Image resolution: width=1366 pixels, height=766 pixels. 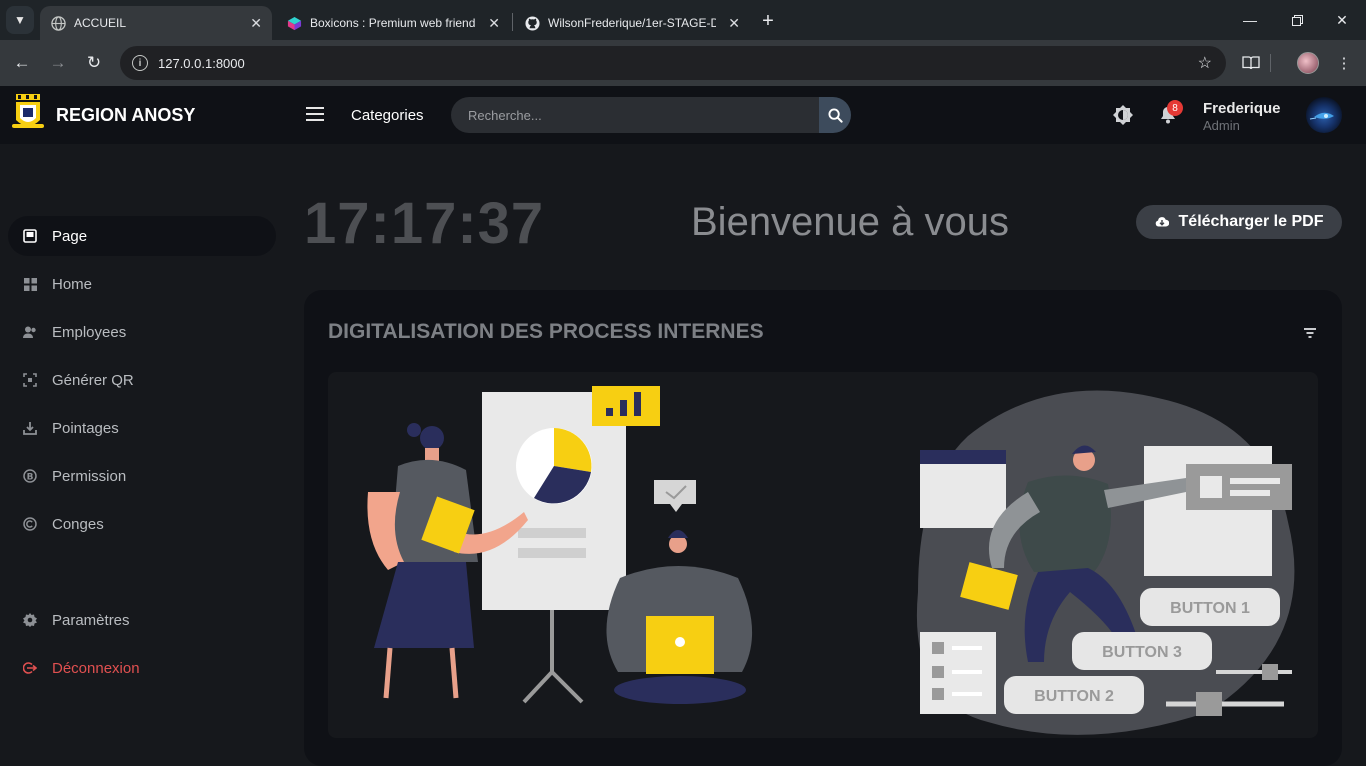 I want to click on sidebar-item-label: Page, so click(x=70, y=236).